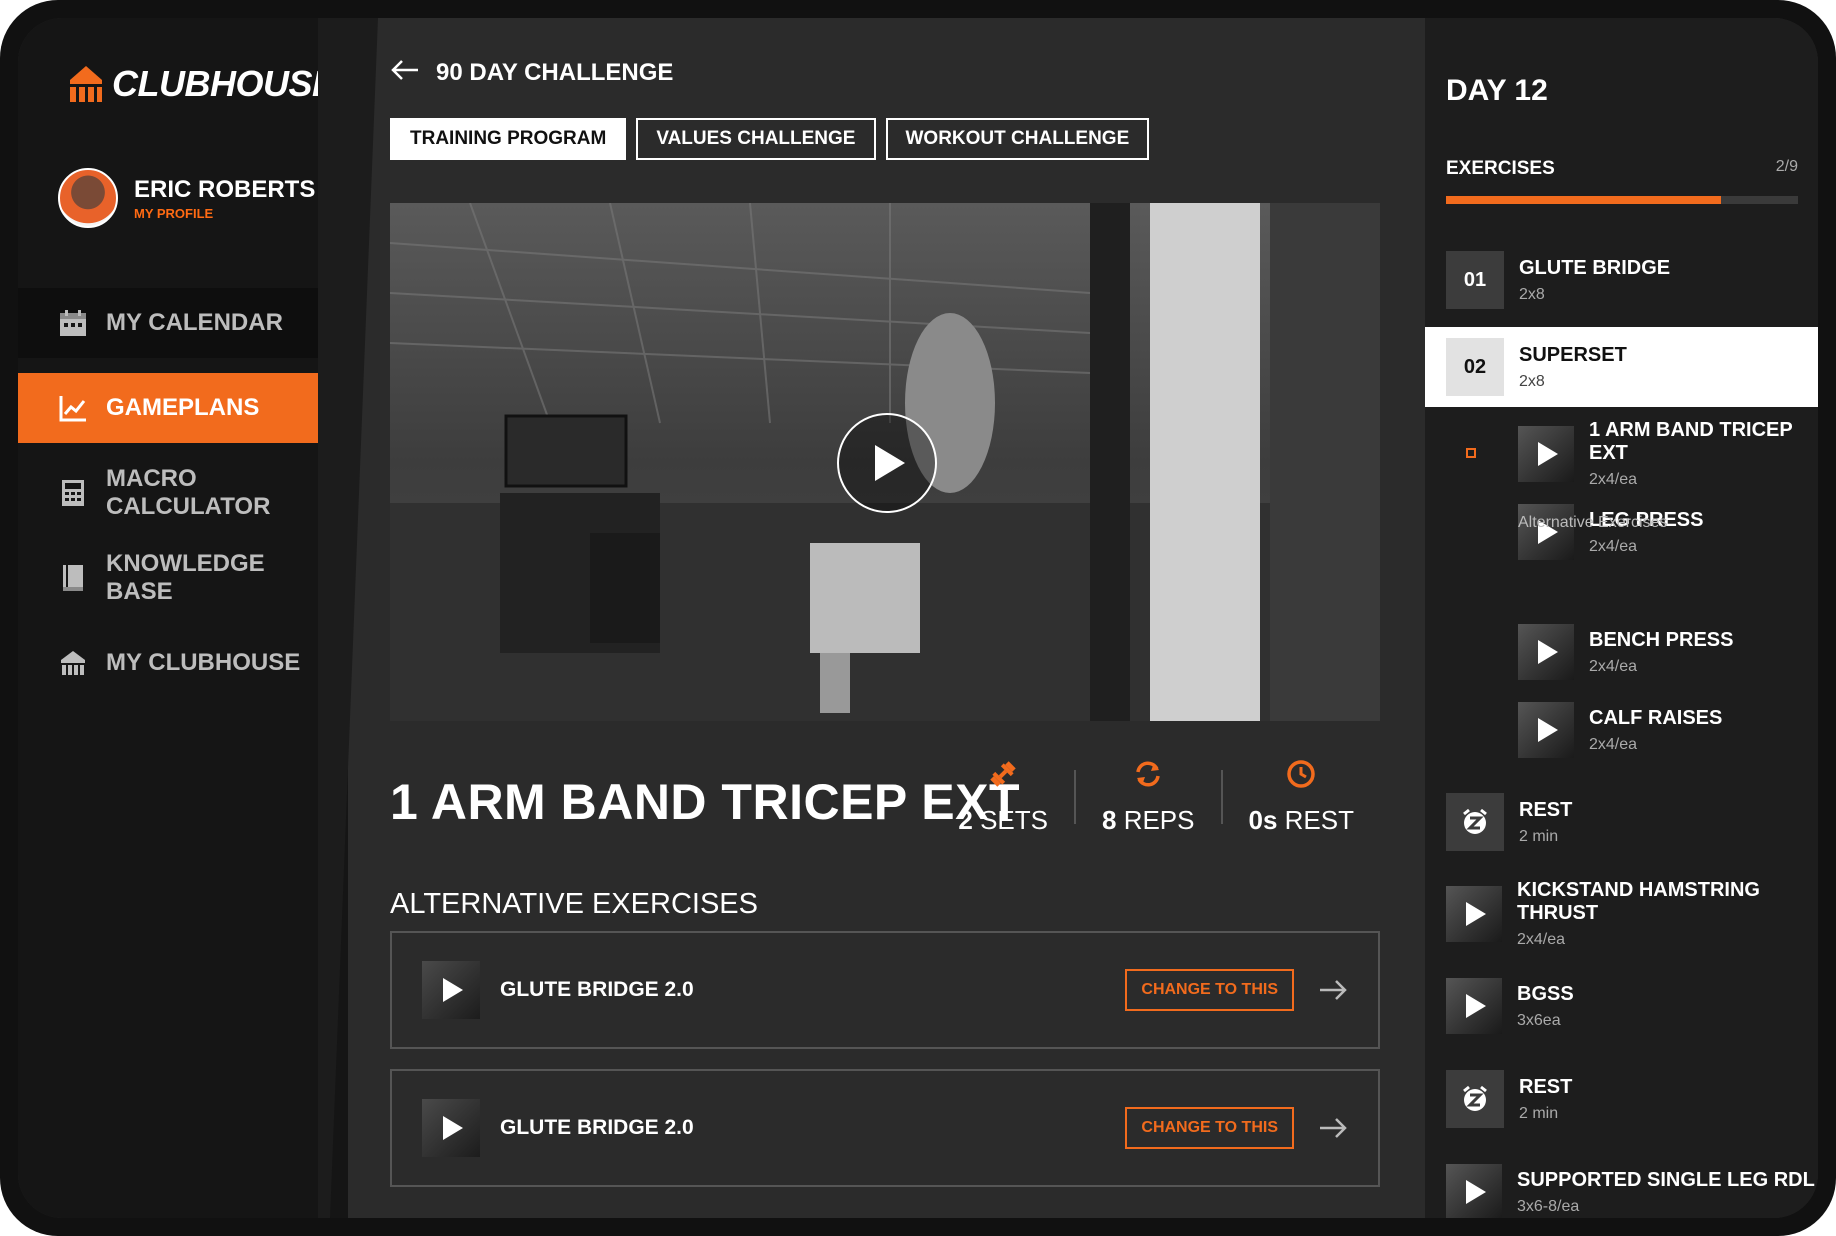 Image resolution: width=1836 pixels, height=1236 pixels. What do you see at coordinates (73, 493) in the screenshot?
I see `calculator-icon` at bounding box center [73, 493].